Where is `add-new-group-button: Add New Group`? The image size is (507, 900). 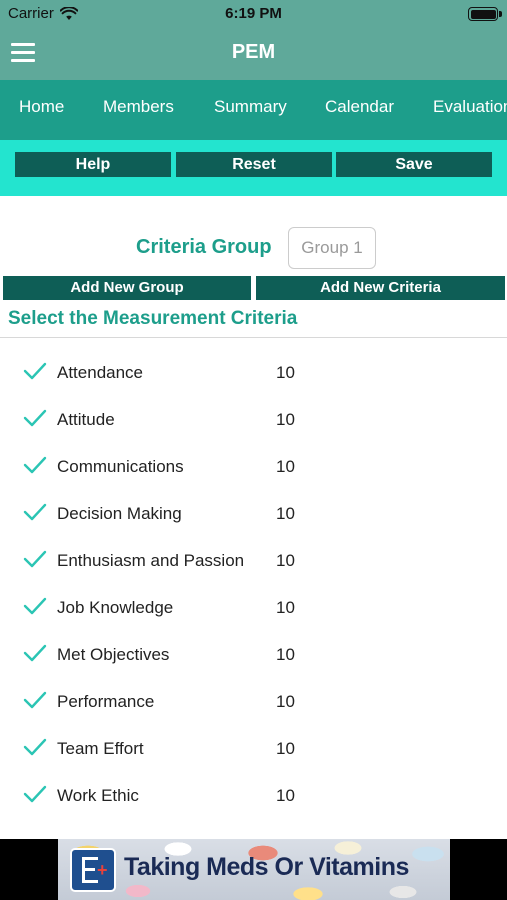 add-new-group-button: Add New Group is located at coordinates (127, 288).